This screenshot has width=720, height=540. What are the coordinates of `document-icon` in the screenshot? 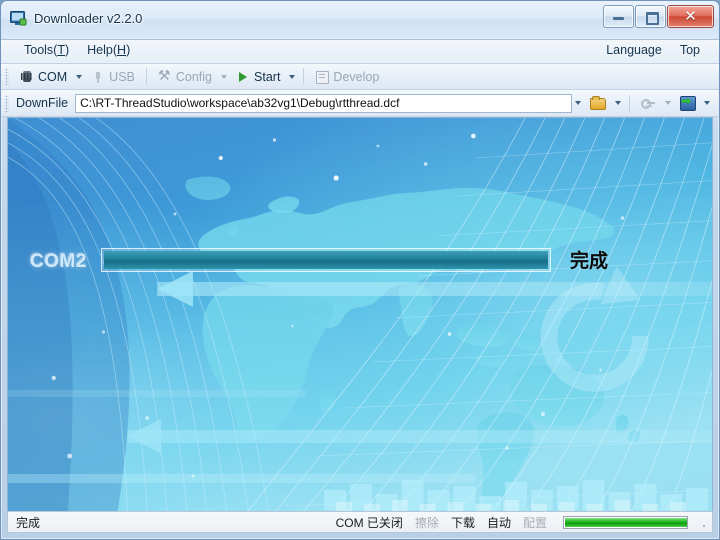 It's located at (322, 77).